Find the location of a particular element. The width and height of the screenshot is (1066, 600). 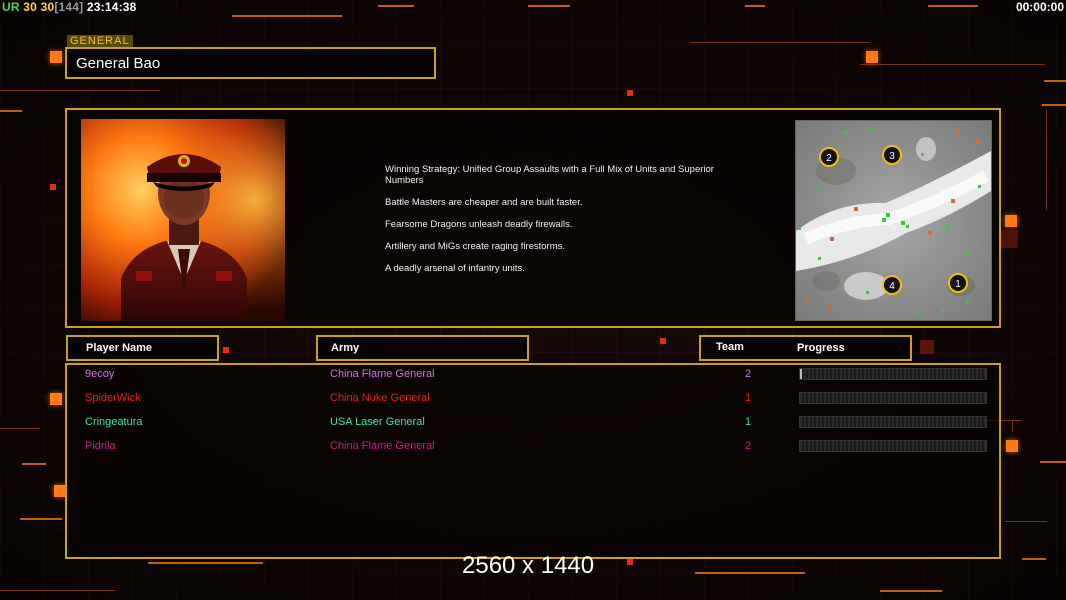

general-portrait is located at coordinates (183, 220).